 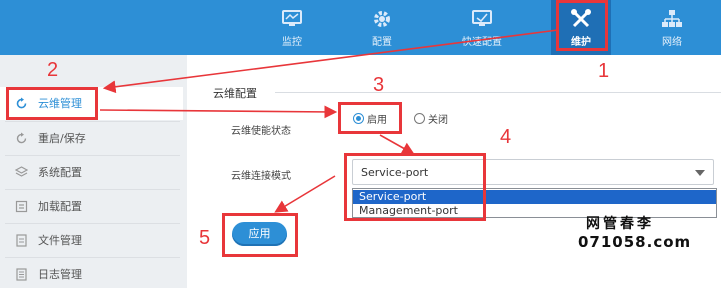 What do you see at coordinates (620, 224) in the screenshot?
I see `watermark-title: 网管春李` at bounding box center [620, 224].